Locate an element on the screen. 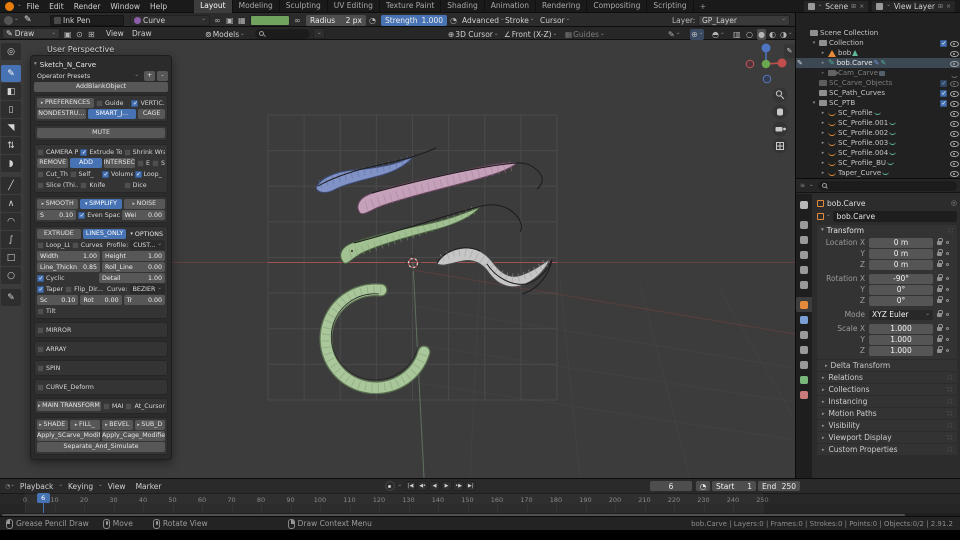 The width and height of the screenshot is (960, 540). outliner-item-scene-collection: Scene Collection is located at coordinates (878, 33).